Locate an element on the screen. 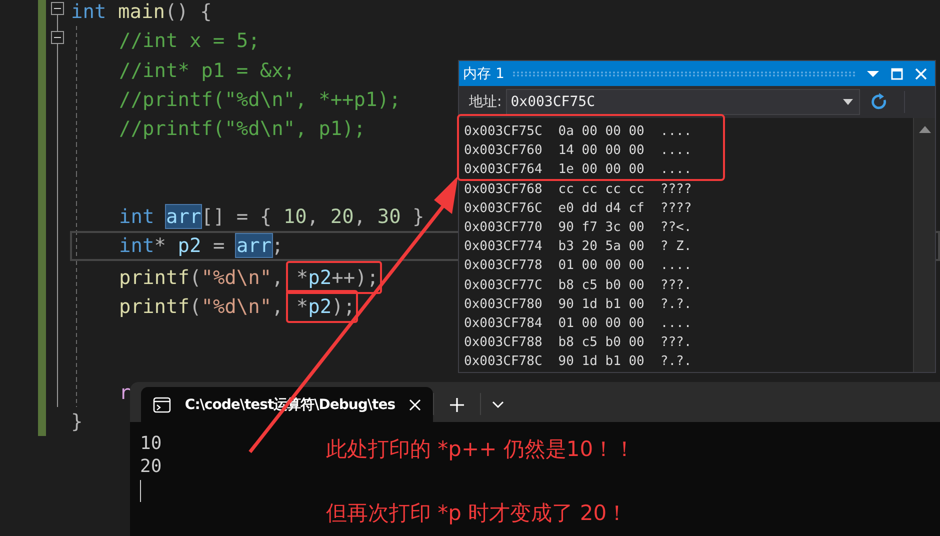 This screenshot has width=940, height=536. code-line: //int x = 5; is located at coordinates (189, 41).